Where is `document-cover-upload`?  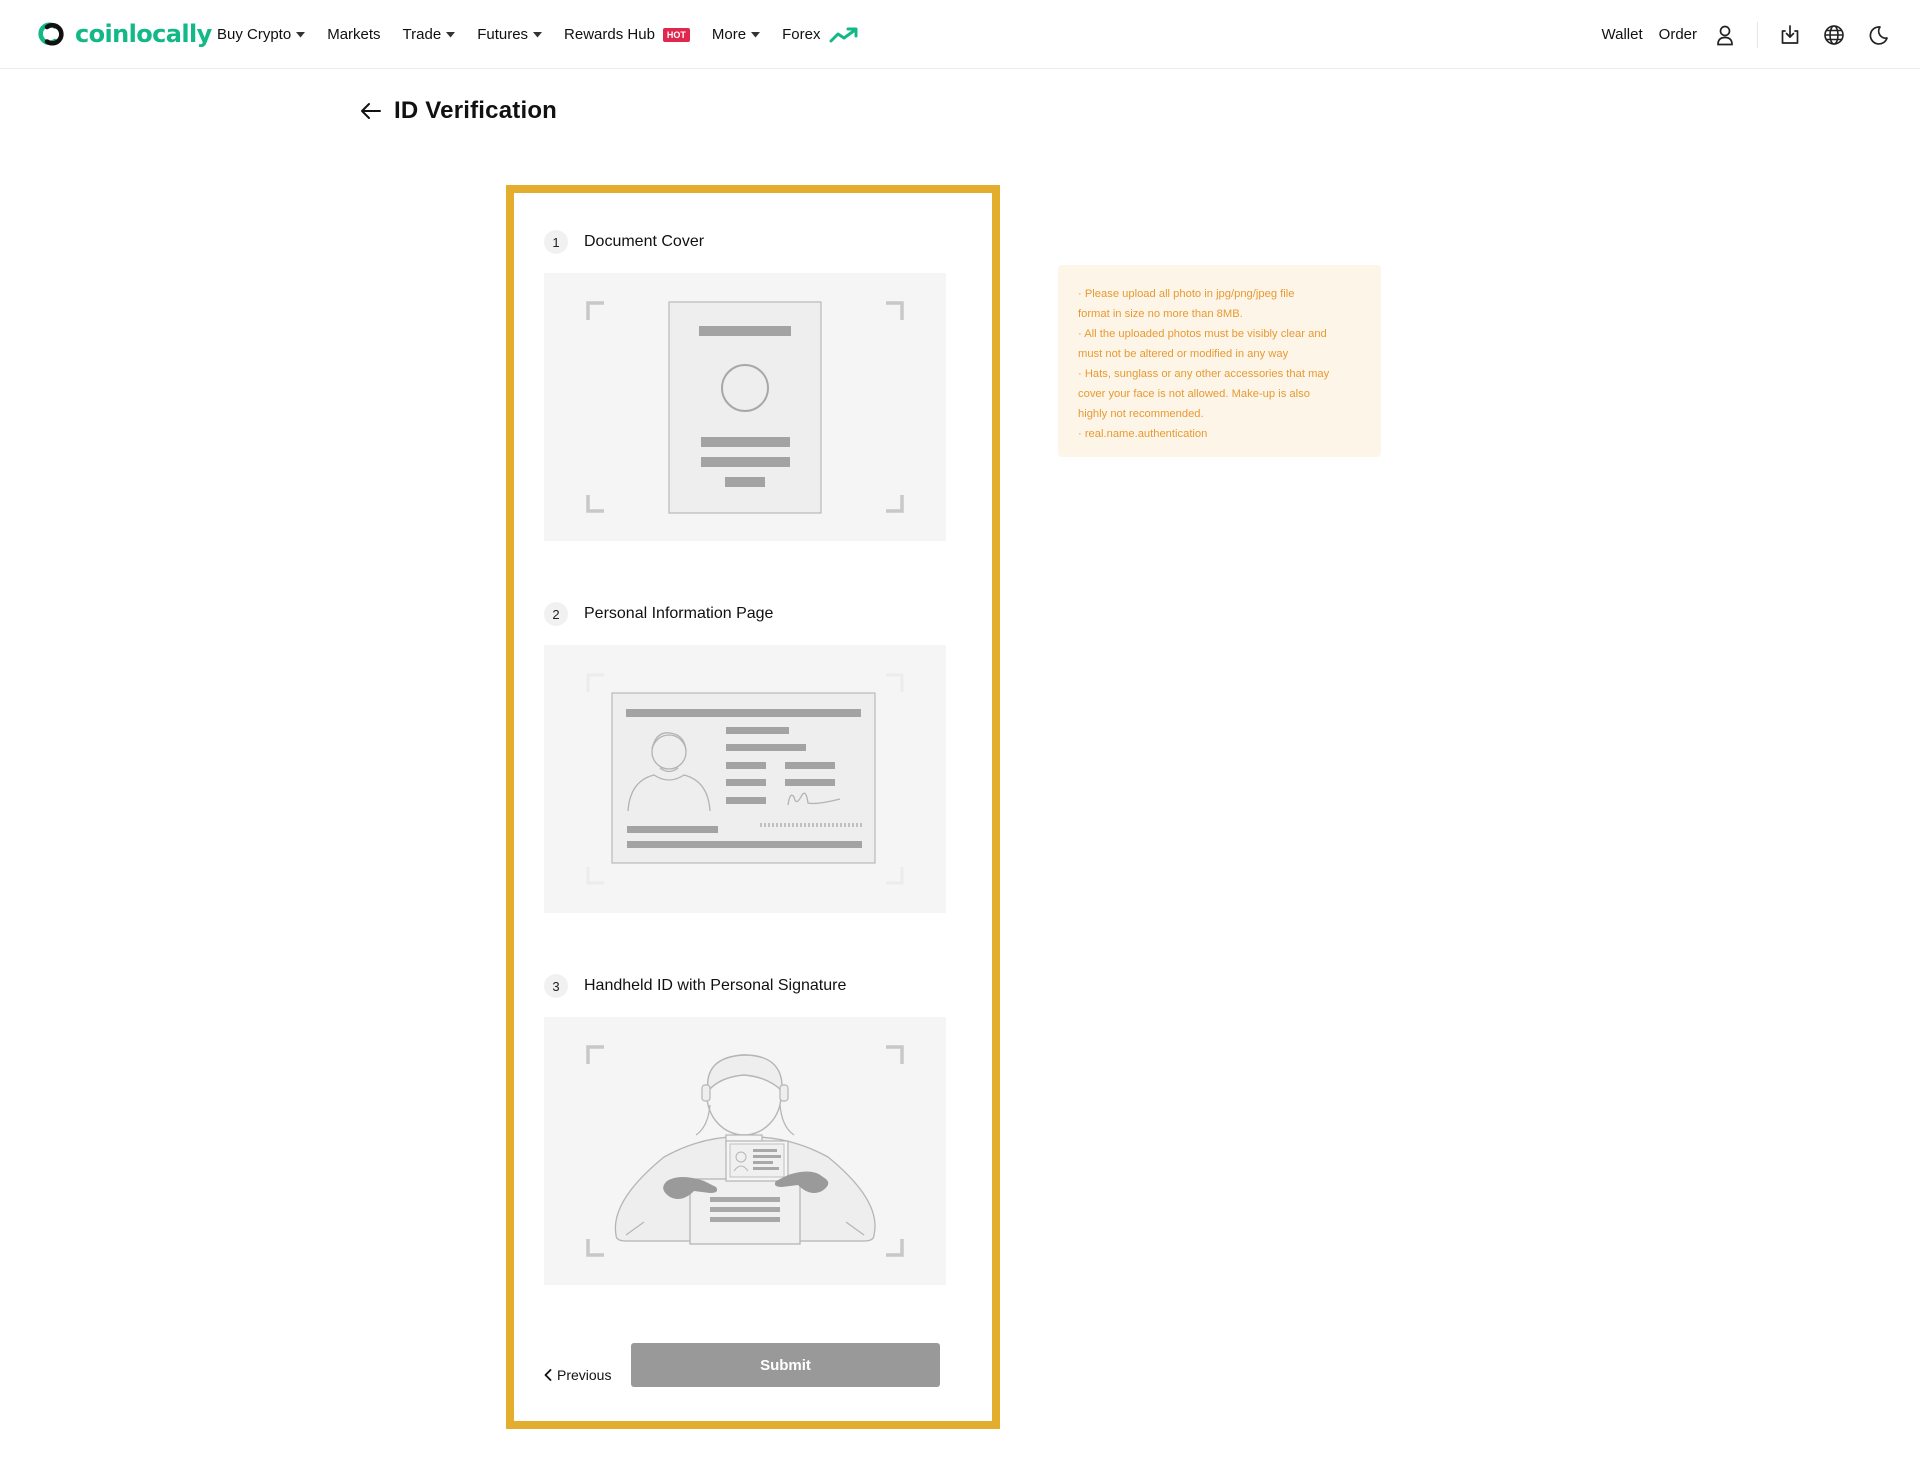
document-cover-upload is located at coordinates (745, 407).